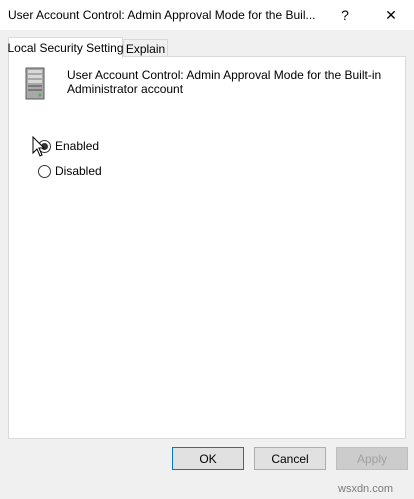 This screenshot has width=414, height=499. I want to click on mouse-pointer-icon, so click(39, 146).